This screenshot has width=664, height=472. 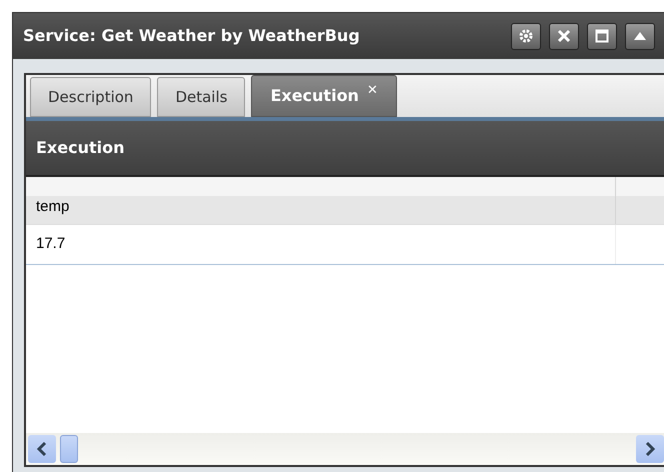 I want to click on gear-icon, so click(x=526, y=36).